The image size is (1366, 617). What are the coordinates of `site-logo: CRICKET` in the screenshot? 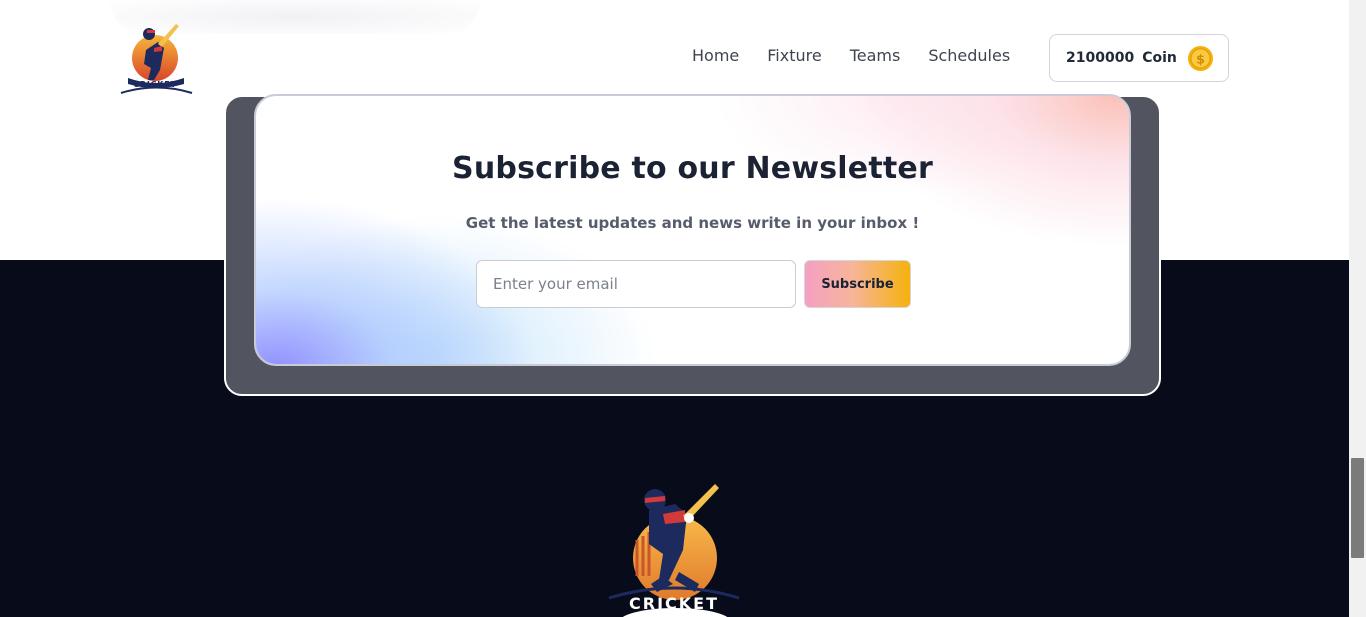 It's located at (157, 57).